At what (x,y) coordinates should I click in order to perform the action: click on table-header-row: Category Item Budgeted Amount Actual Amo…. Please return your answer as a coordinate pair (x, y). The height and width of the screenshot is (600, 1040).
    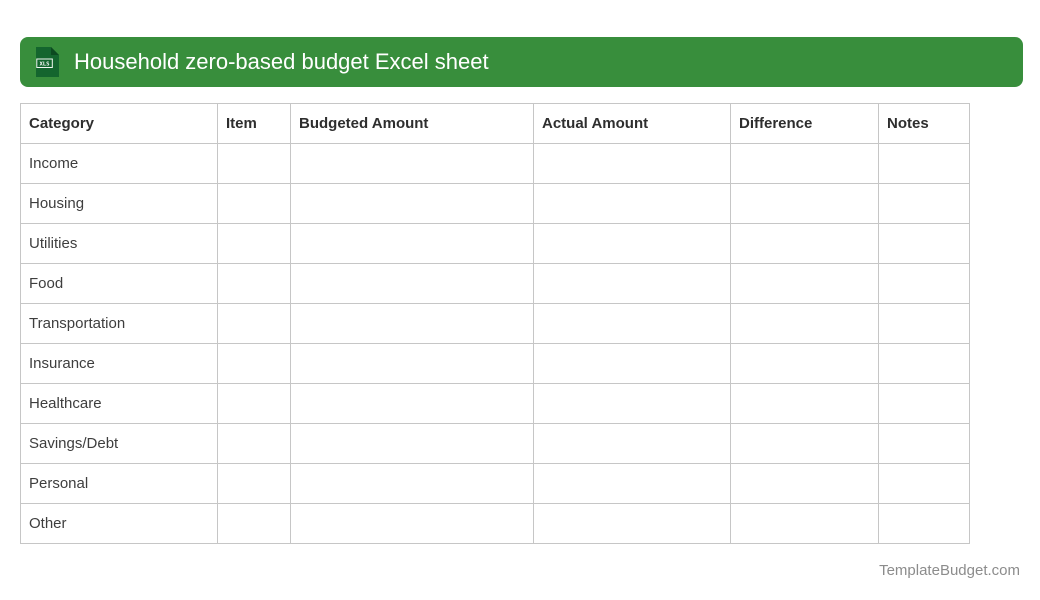
    Looking at the image, I should click on (495, 123).